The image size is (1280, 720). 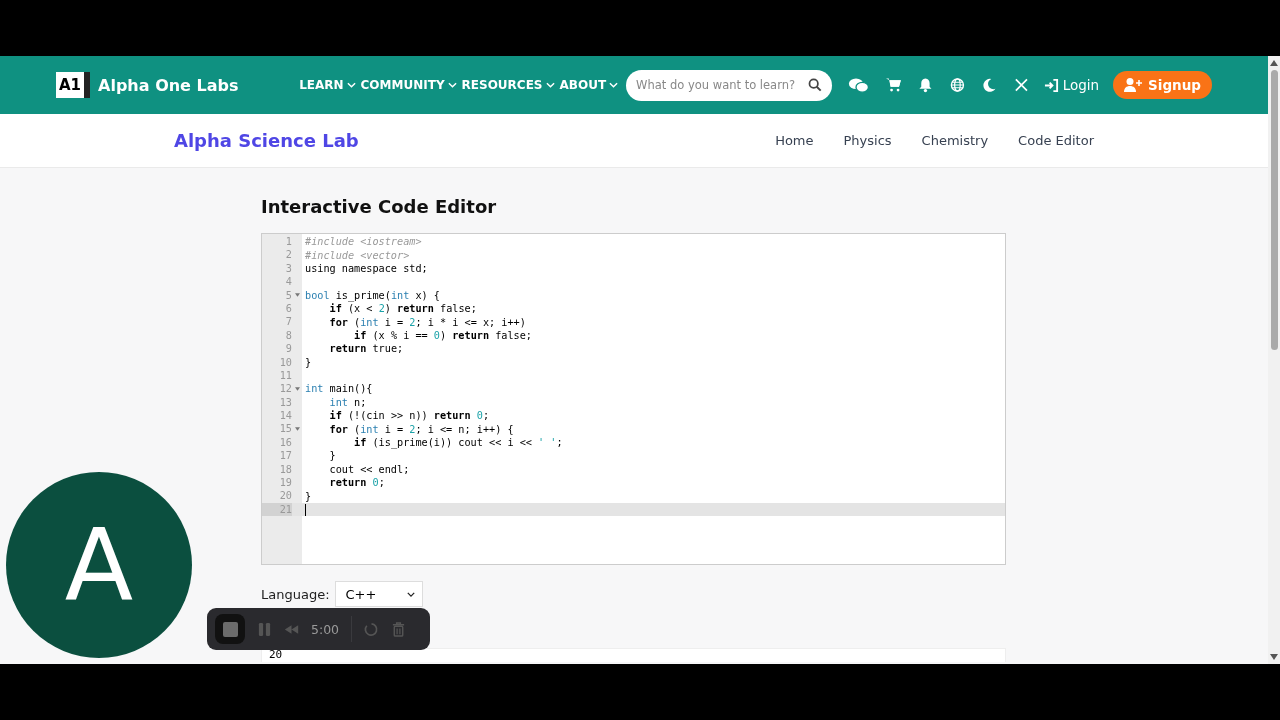 What do you see at coordinates (285, 469) in the screenshot?
I see `line-number: 18` at bounding box center [285, 469].